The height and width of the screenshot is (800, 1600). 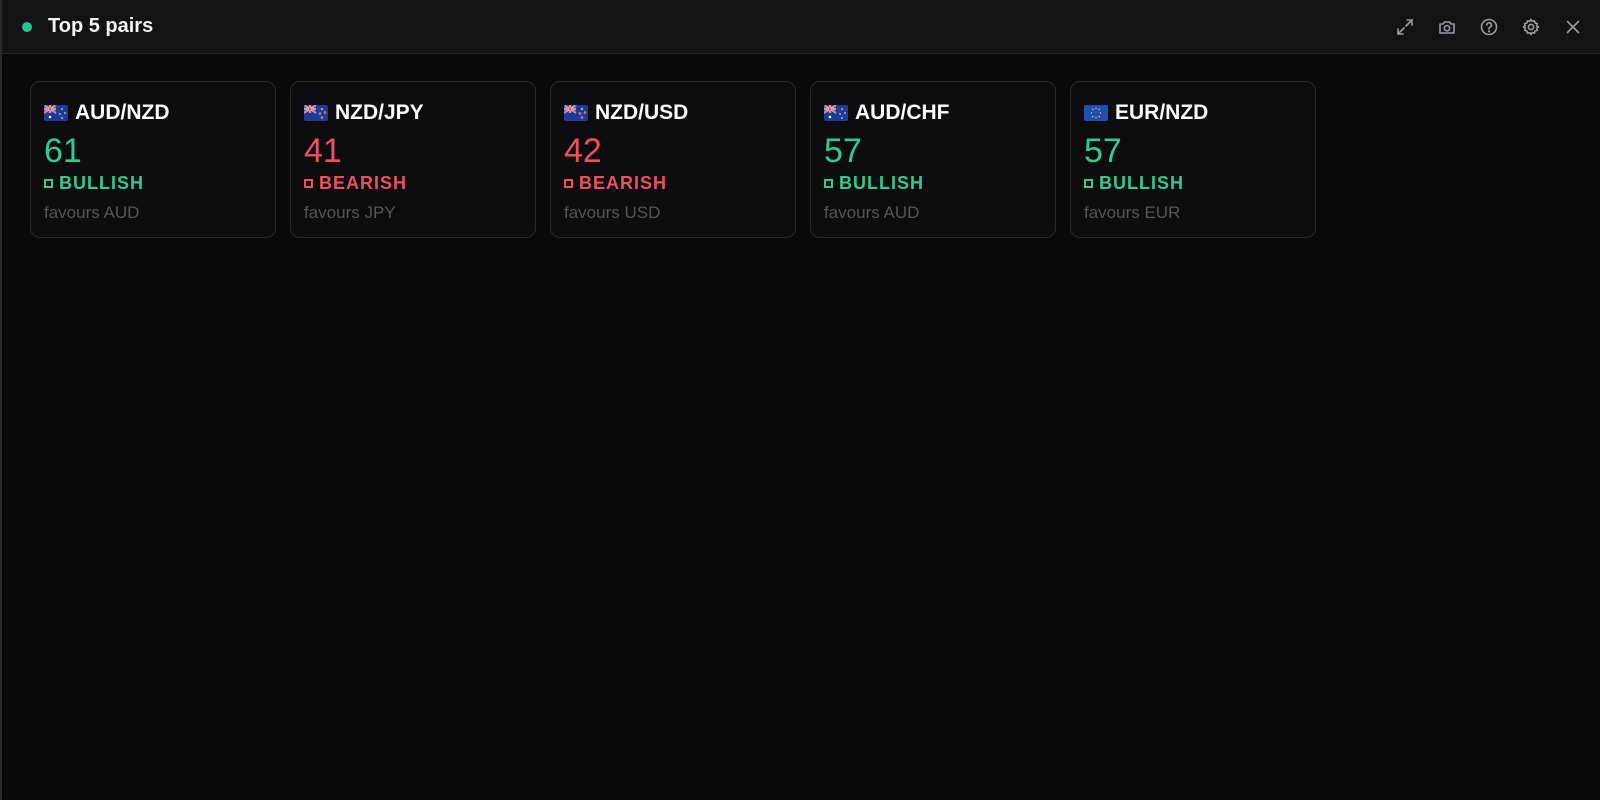 What do you see at coordinates (63, 151) in the screenshot?
I see `pair-score: 61` at bounding box center [63, 151].